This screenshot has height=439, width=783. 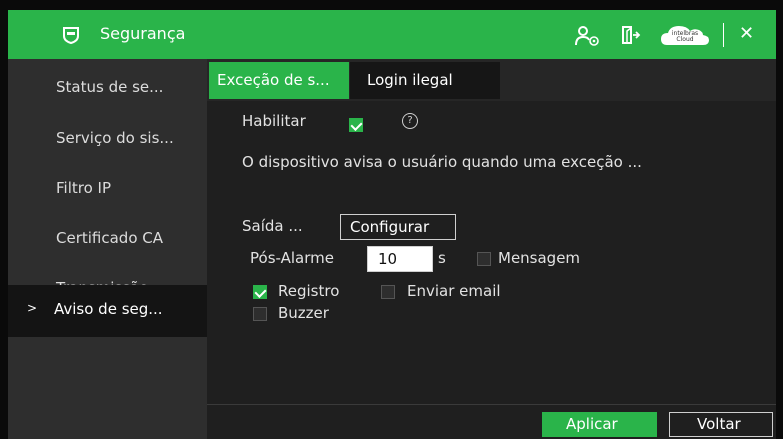 What do you see at coordinates (746, 33) in the screenshot?
I see `close-icon: ✕` at bounding box center [746, 33].